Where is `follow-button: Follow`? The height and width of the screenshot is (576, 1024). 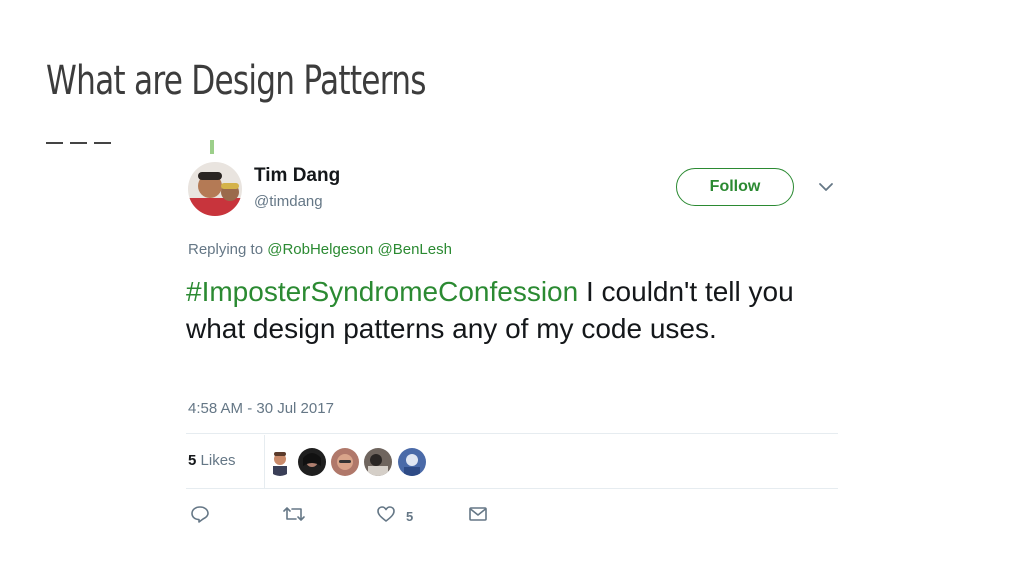 follow-button: Follow is located at coordinates (735, 187).